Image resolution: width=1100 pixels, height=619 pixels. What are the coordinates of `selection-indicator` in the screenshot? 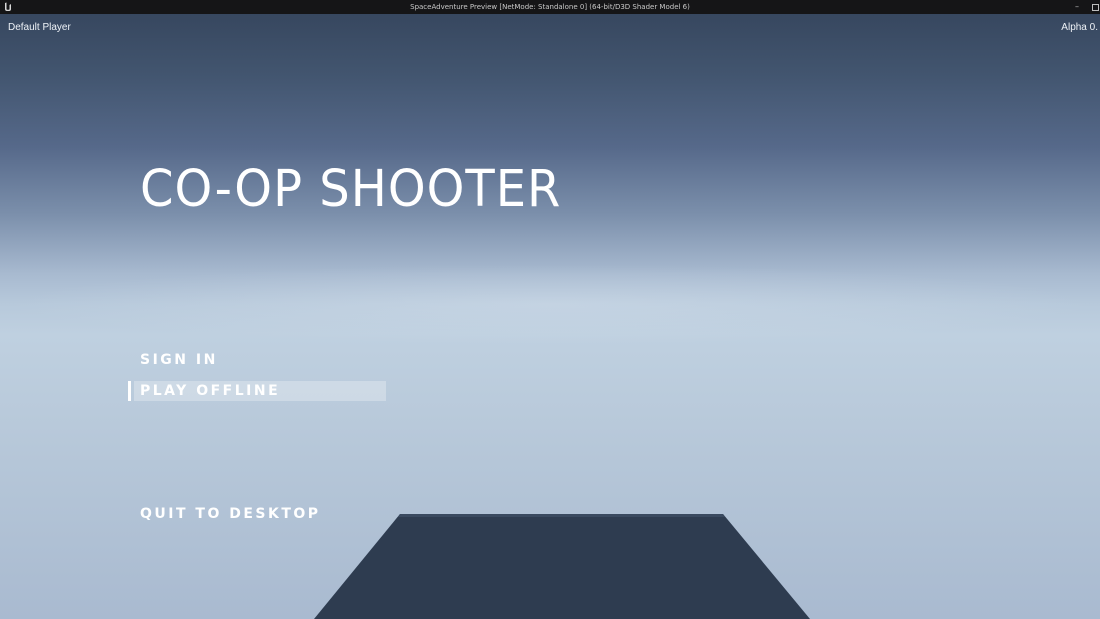 It's located at (129, 391).